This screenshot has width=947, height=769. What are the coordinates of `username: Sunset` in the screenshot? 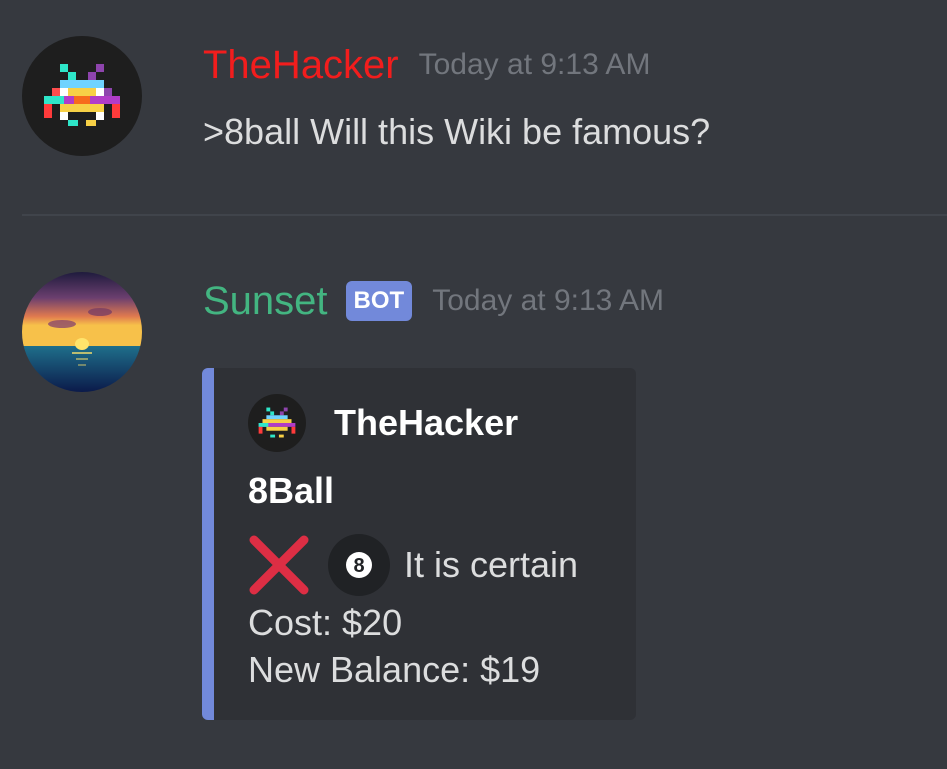 It's located at (265, 301).